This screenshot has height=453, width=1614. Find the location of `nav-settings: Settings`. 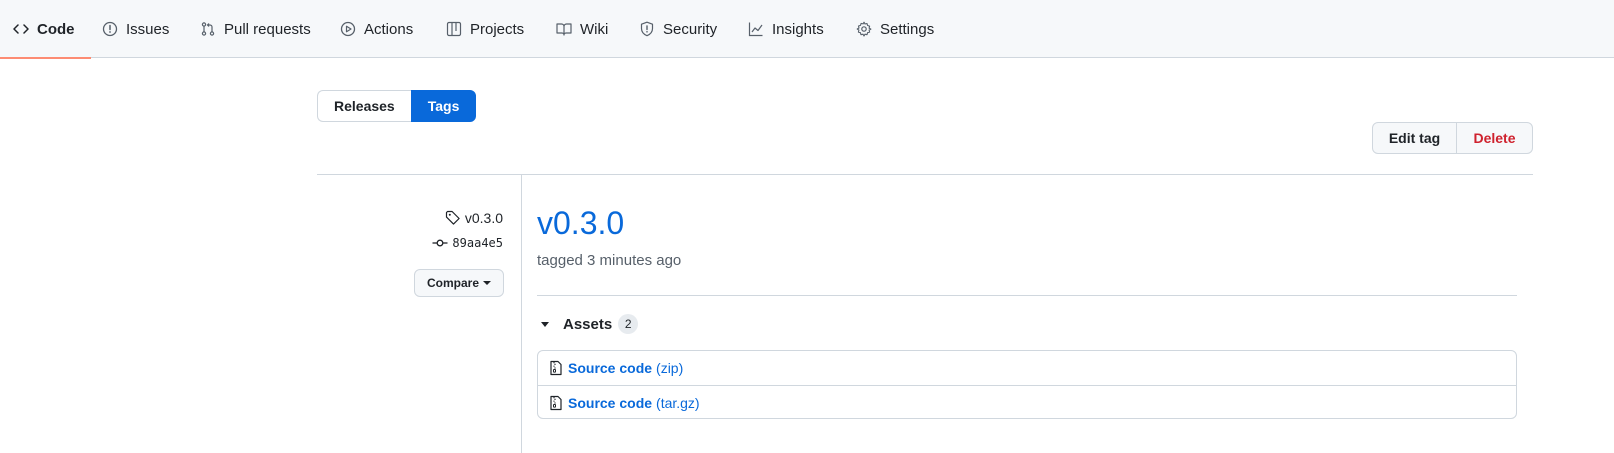

nav-settings: Settings is located at coordinates (895, 29).